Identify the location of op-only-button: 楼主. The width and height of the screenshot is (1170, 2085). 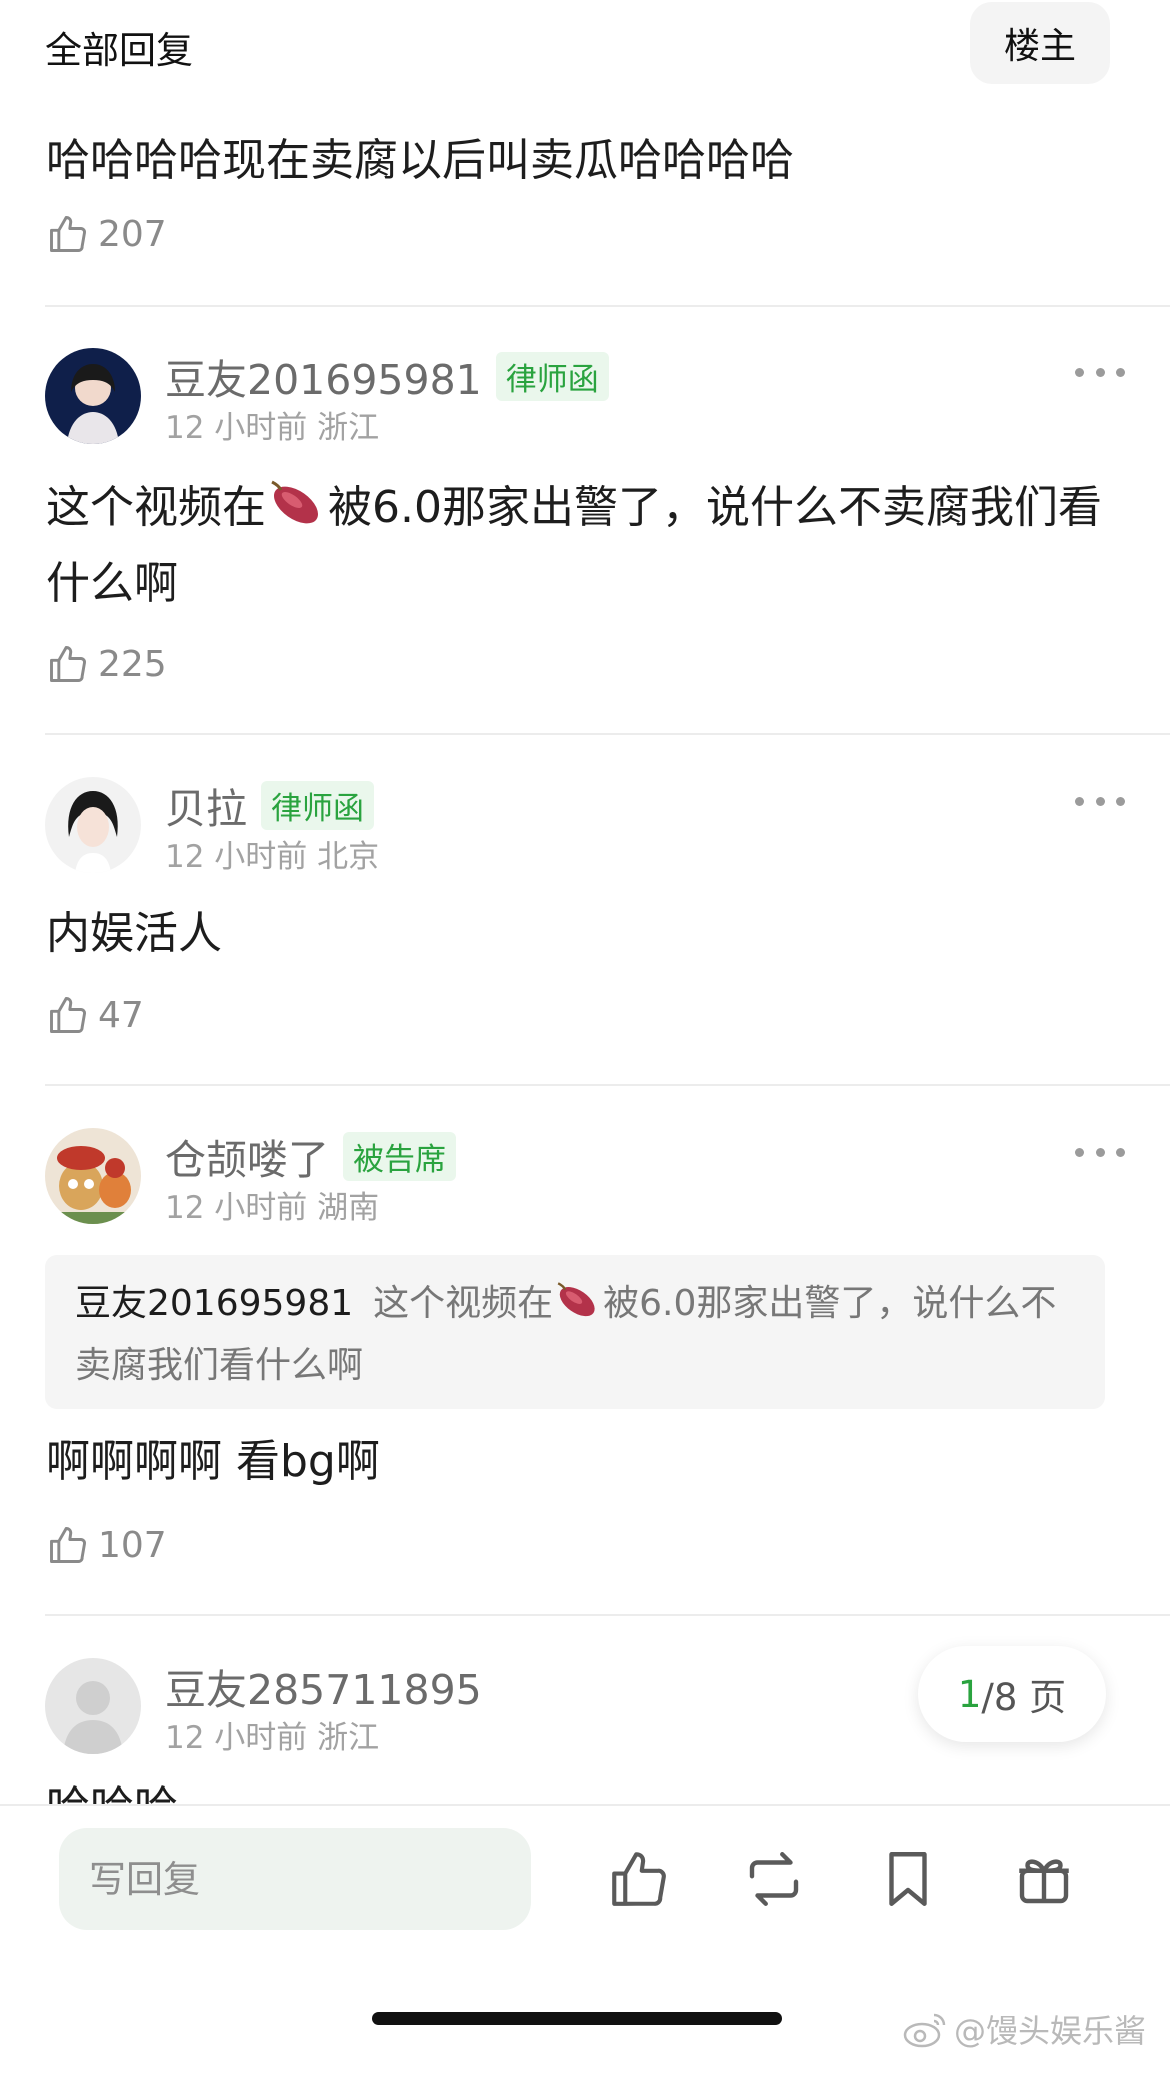
(1040, 43).